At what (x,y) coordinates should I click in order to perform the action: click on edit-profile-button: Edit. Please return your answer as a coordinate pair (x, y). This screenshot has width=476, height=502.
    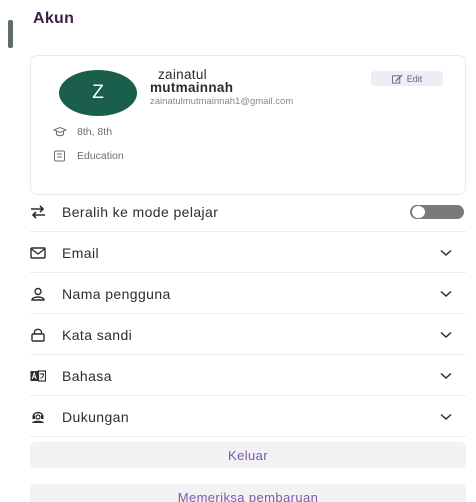
    Looking at the image, I should click on (407, 78).